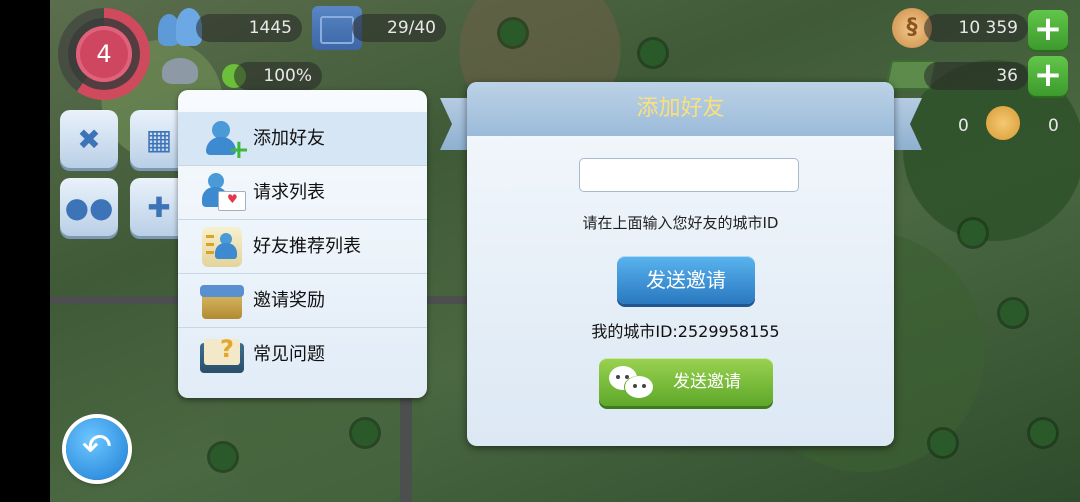 The height and width of the screenshot is (502, 1080). I want to click on simoleons-counter: 10 359, so click(976, 28).